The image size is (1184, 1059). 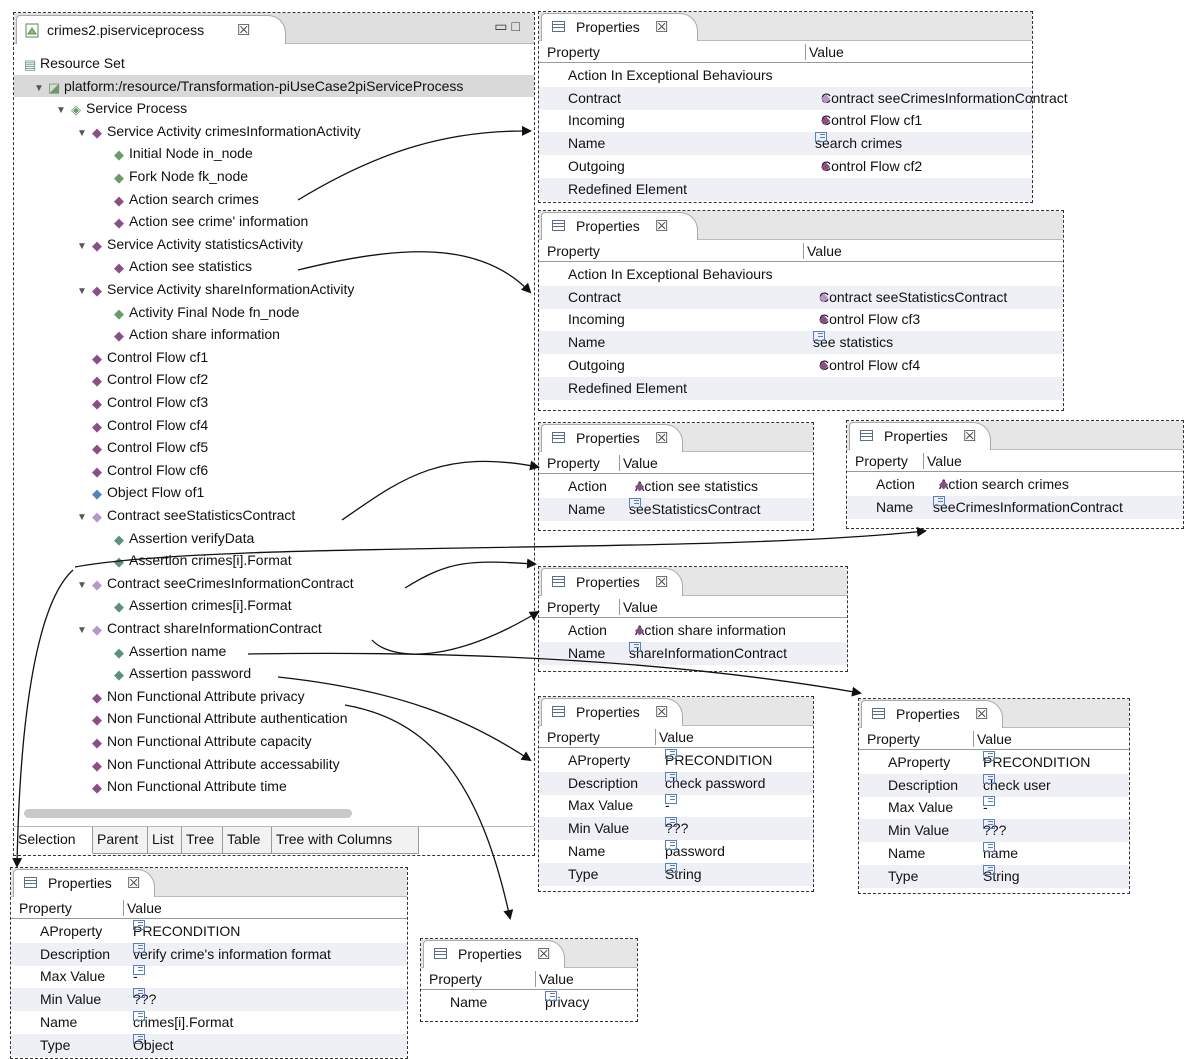 What do you see at coordinates (212, 718) in the screenshot?
I see `tree-item: ◆ Non Functional Attribute authentication` at bounding box center [212, 718].